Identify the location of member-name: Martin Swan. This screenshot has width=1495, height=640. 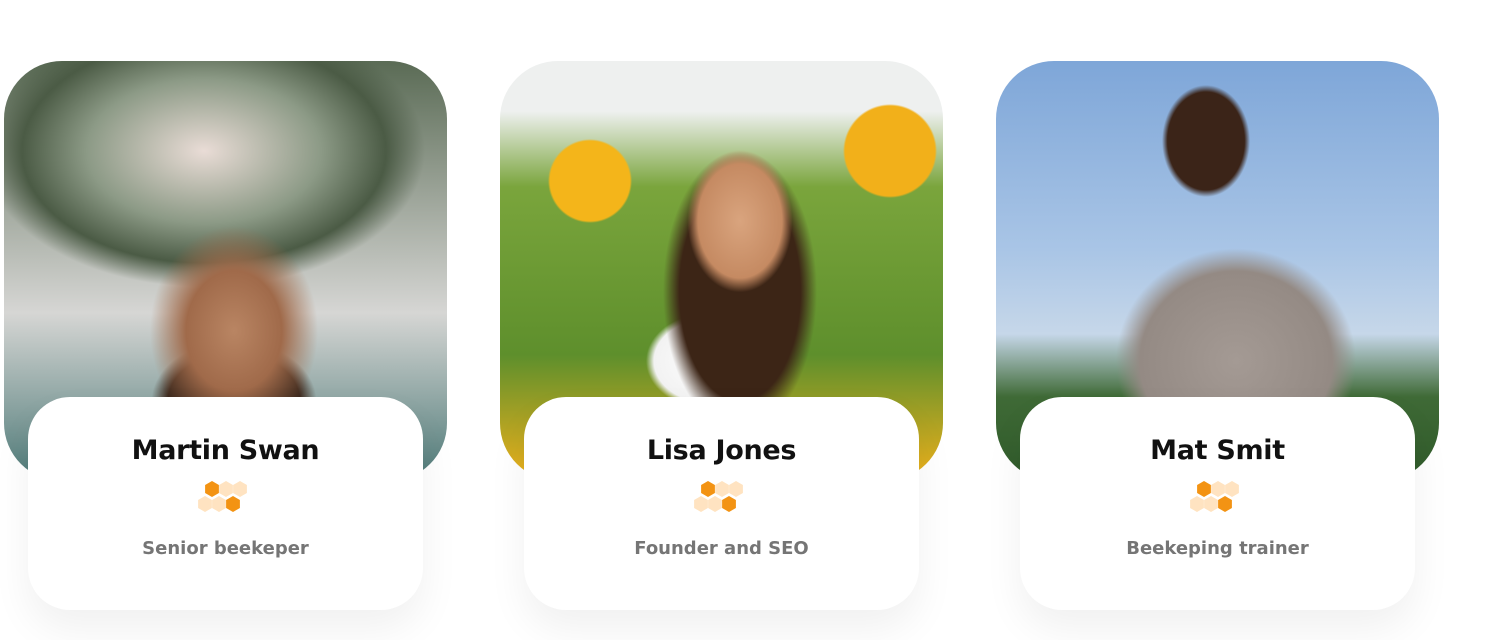
(225, 450).